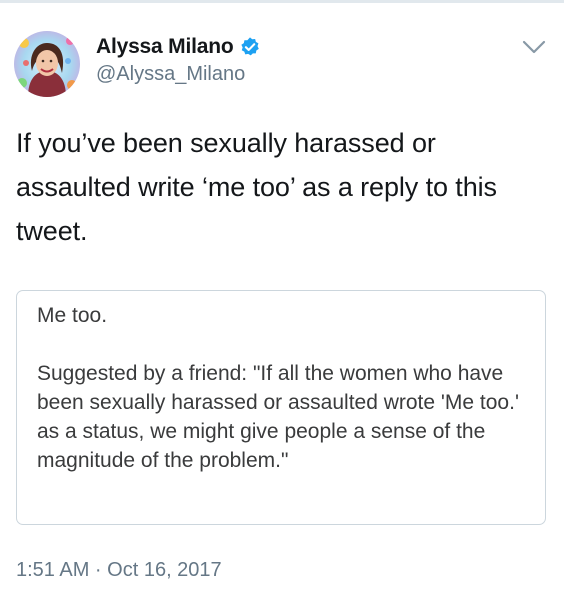  What do you see at coordinates (534, 47) in the screenshot?
I see `chevron-down-icon` at bounding box center [534, 47].